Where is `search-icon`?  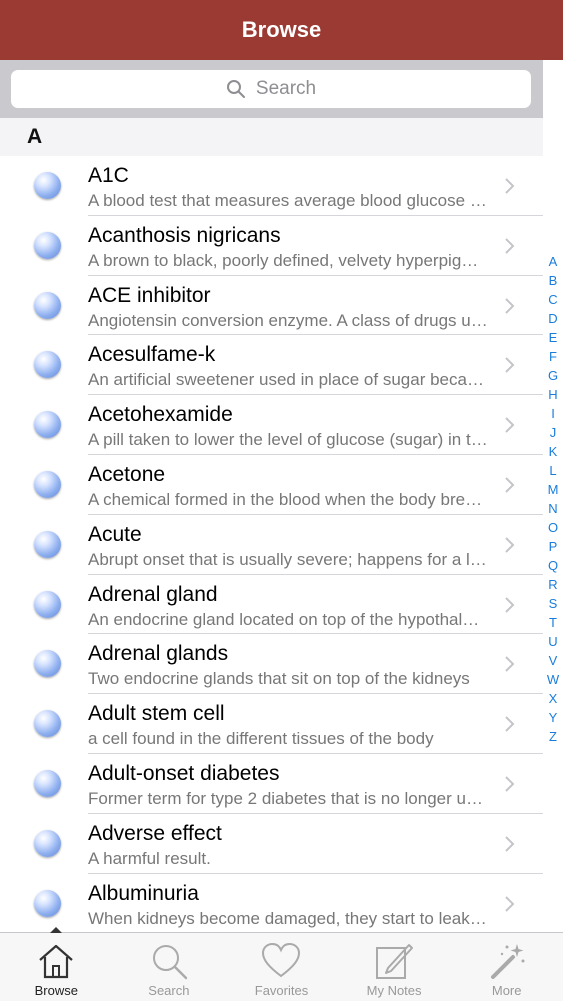 search-icon is located at coordinates (235, 89).